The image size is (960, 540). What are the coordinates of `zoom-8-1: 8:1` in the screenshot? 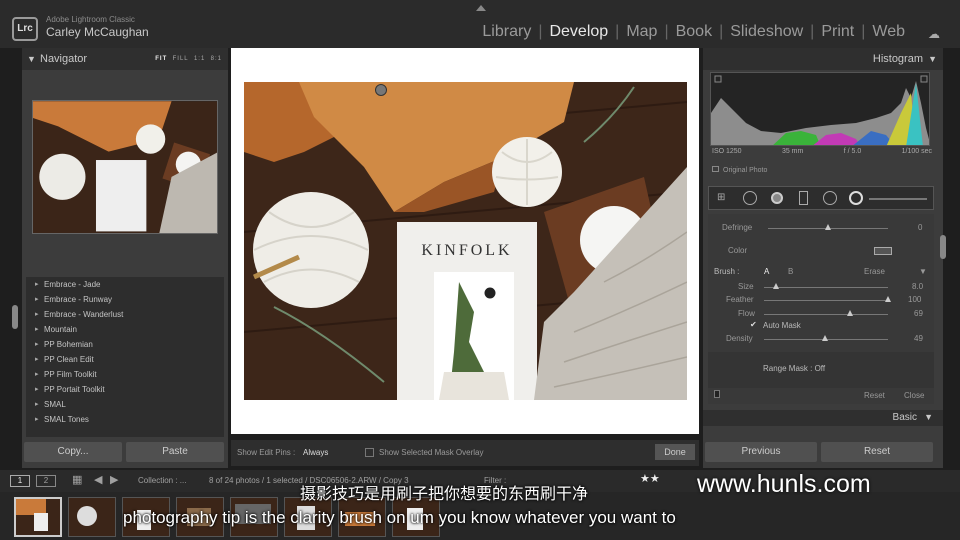 It's located at (216, 59).